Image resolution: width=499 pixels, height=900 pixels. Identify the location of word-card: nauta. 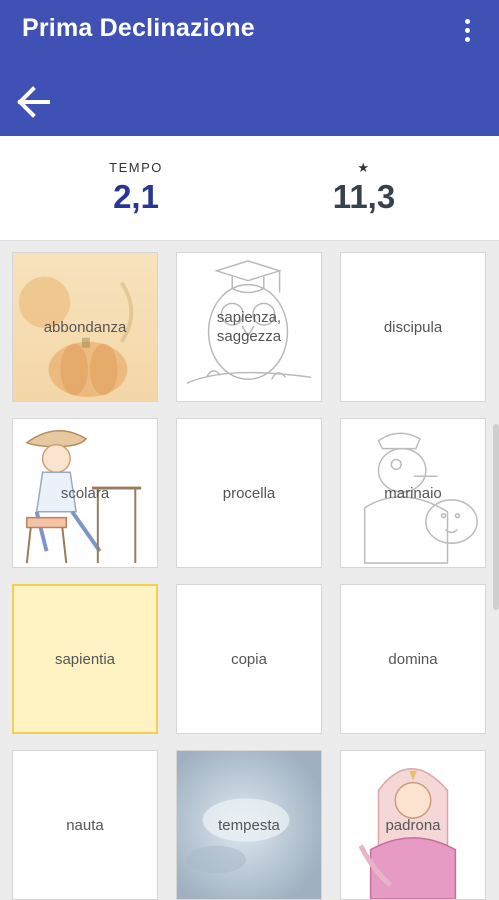
(85, 825).